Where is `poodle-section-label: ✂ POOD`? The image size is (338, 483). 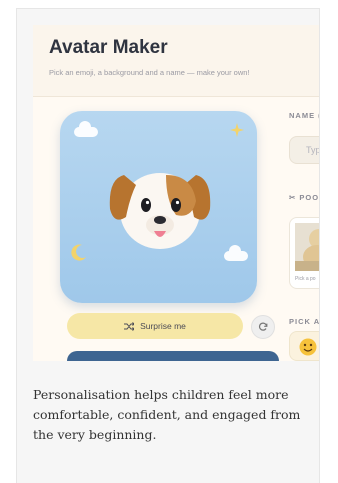
poodle-section-label: ✂ POOD is located at coordinates (304, 197).